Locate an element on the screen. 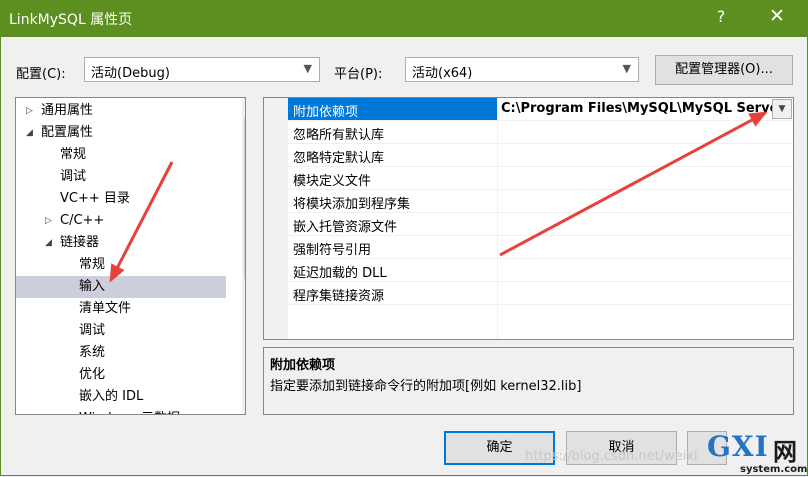  property-name: 忽略所有默认库 is located at coordinates (339, 135).